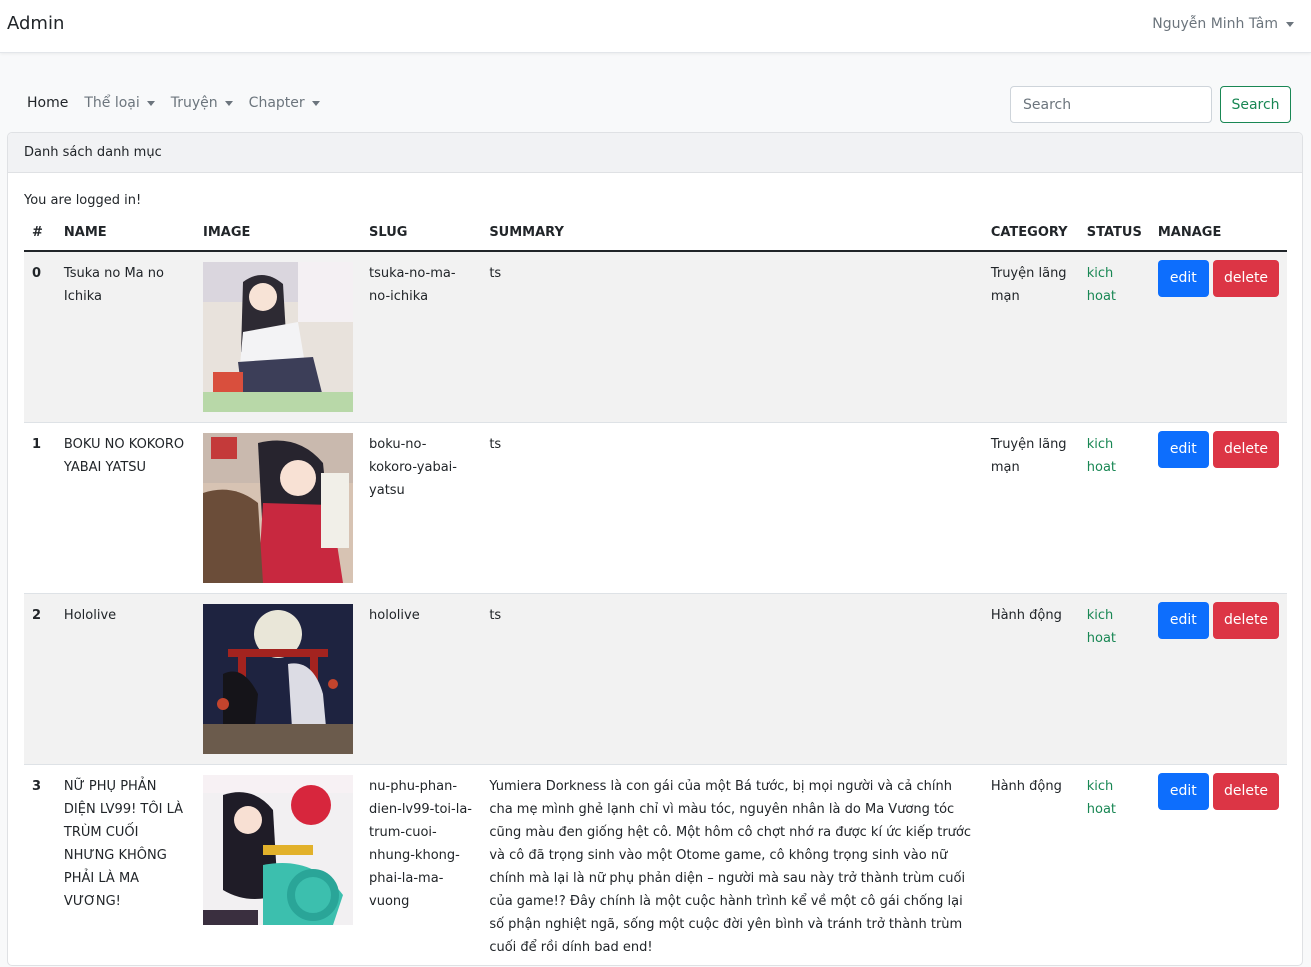 This screenshot has width=1311, height=967. I want to click on comic-name: Tsuka no Ma no Ichika, so click(125, 337).